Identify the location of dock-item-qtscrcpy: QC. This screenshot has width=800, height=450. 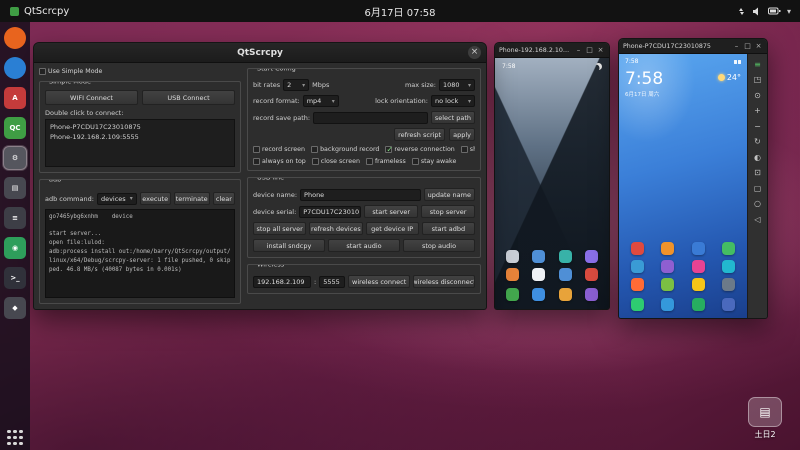
(15, 128).